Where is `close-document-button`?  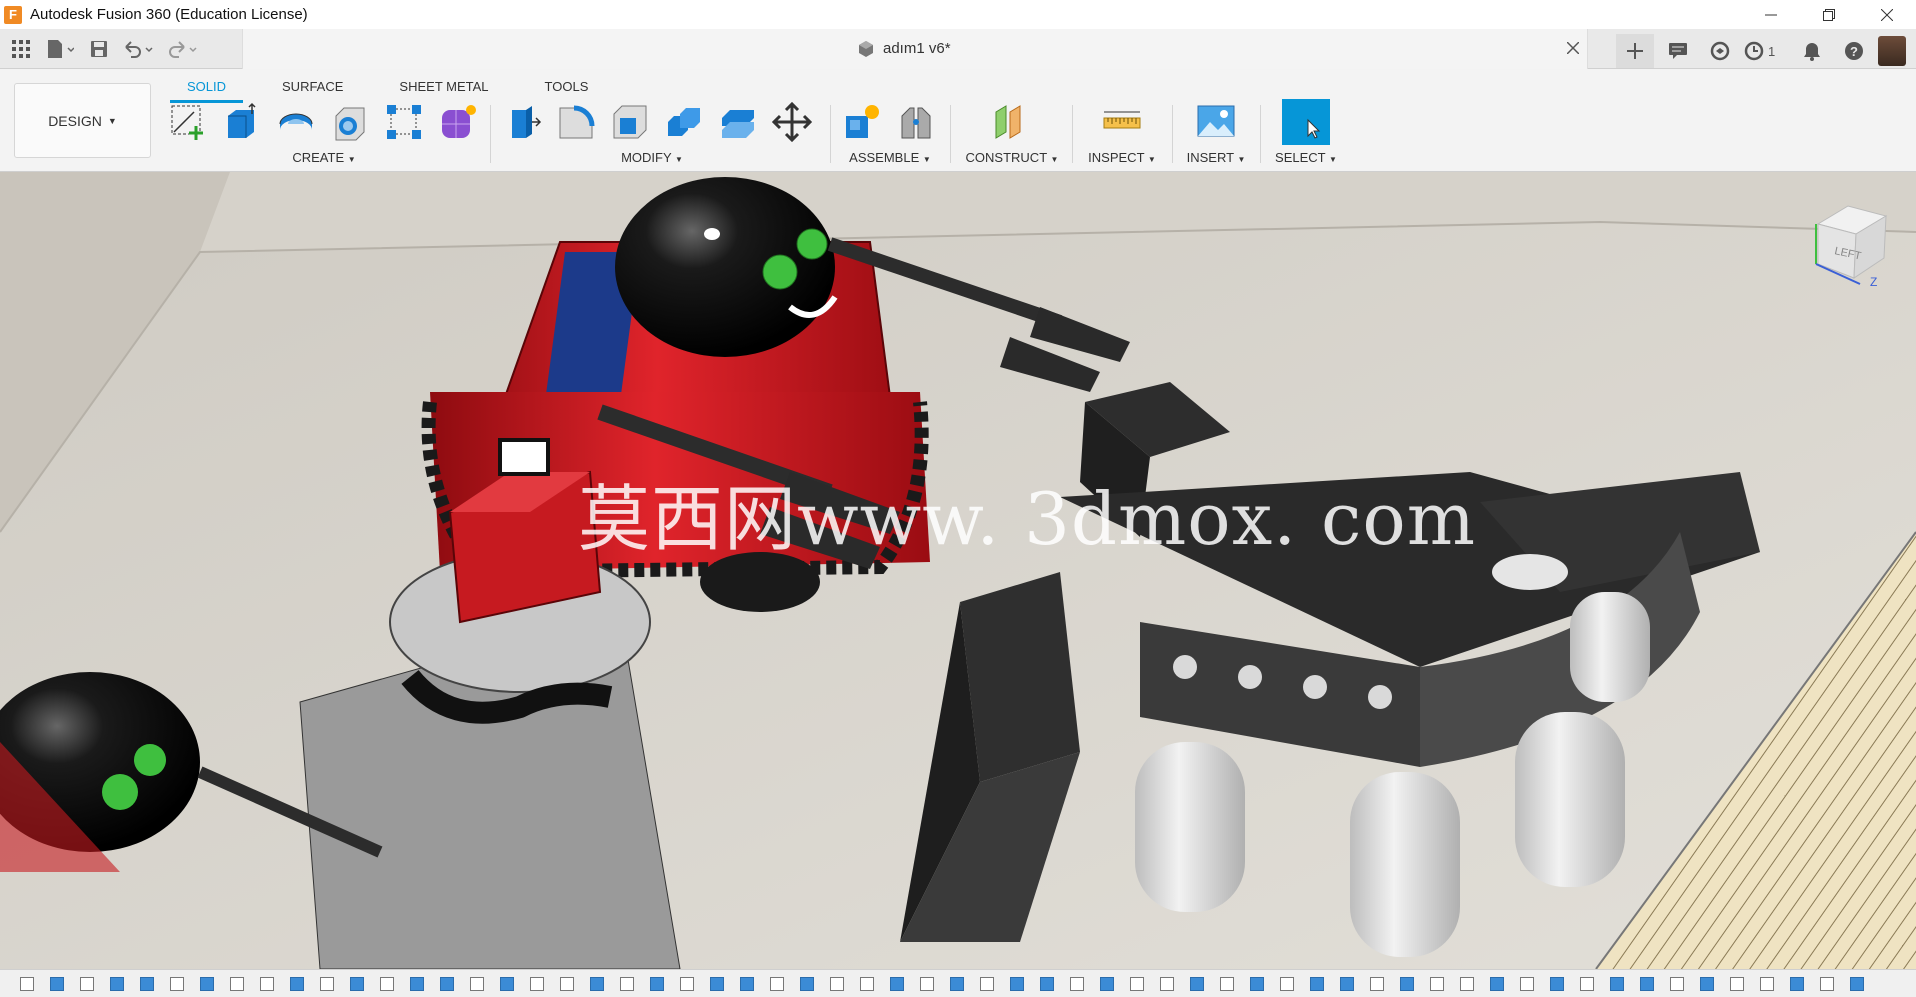
close-document-button is located at coordinates (1573, 48).